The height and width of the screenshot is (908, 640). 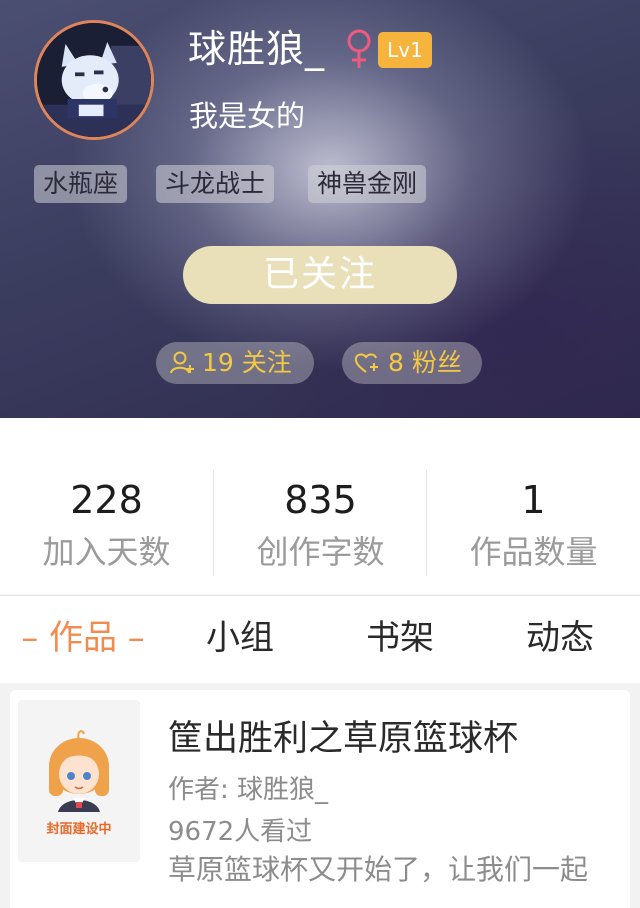 I want to click on add-user-icon, so click(x=182, y=362).